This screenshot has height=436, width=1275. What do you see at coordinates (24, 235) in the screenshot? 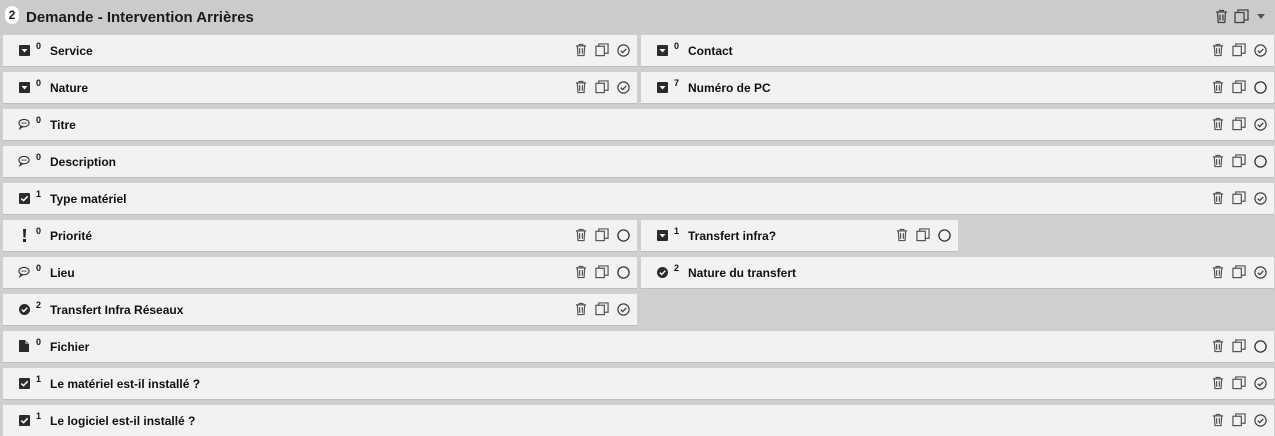
I see `exclamation-icon` at bounding box center [24, 235].